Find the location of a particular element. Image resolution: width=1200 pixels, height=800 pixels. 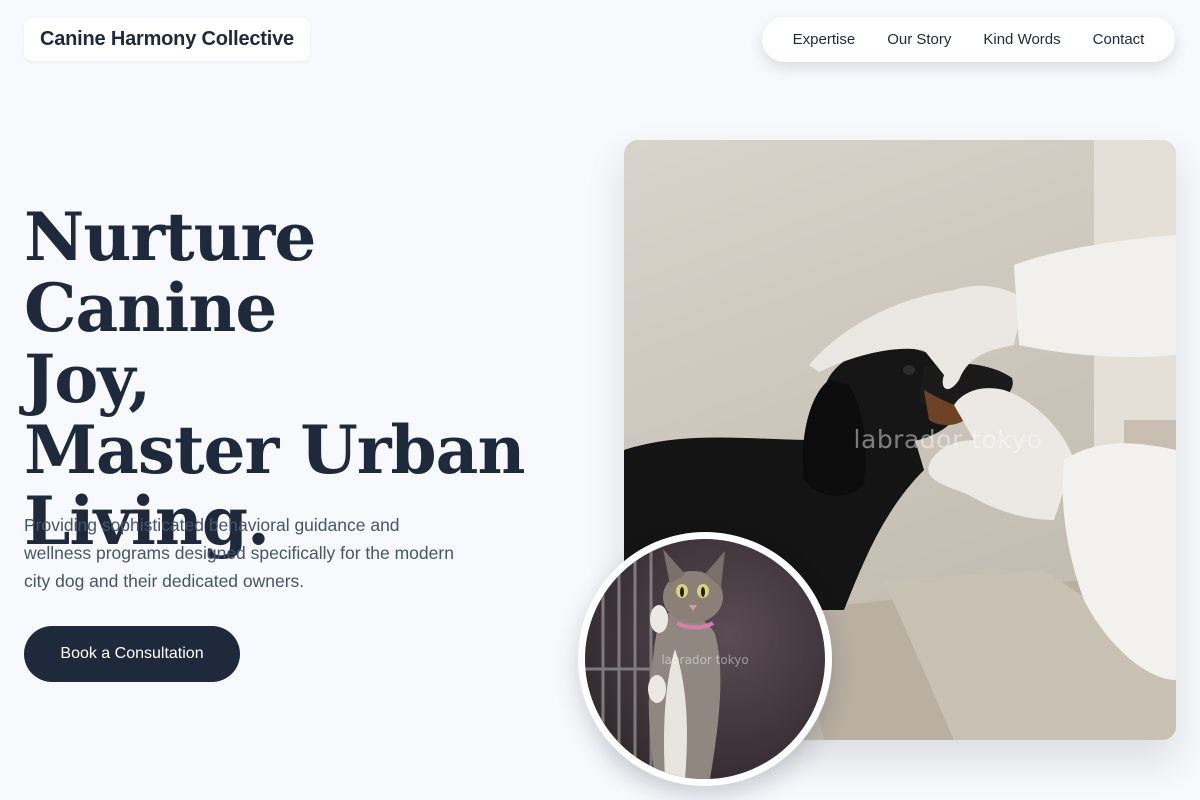

book-consultation-button: Book a Consultation is located at coordinates (132, 654).